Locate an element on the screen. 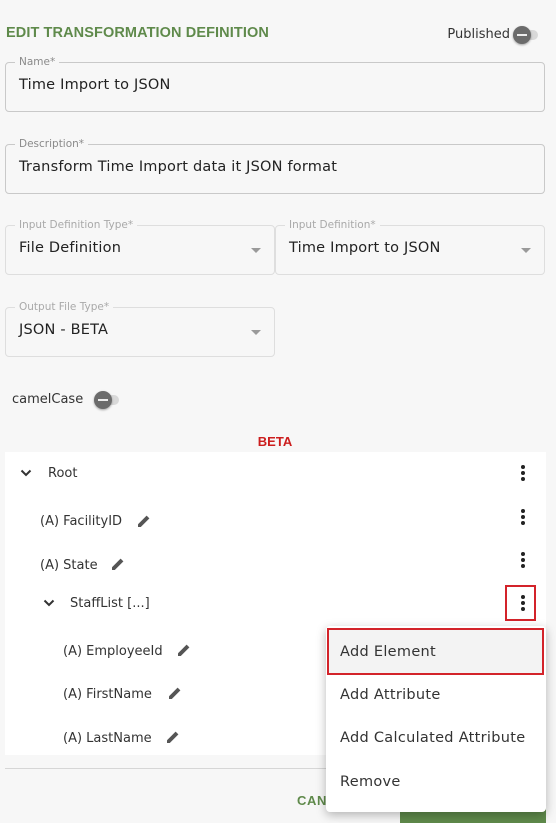 The height and width of the screenshot is (823, 556). stafflist-more-icon is located at coordinates (523, 603).